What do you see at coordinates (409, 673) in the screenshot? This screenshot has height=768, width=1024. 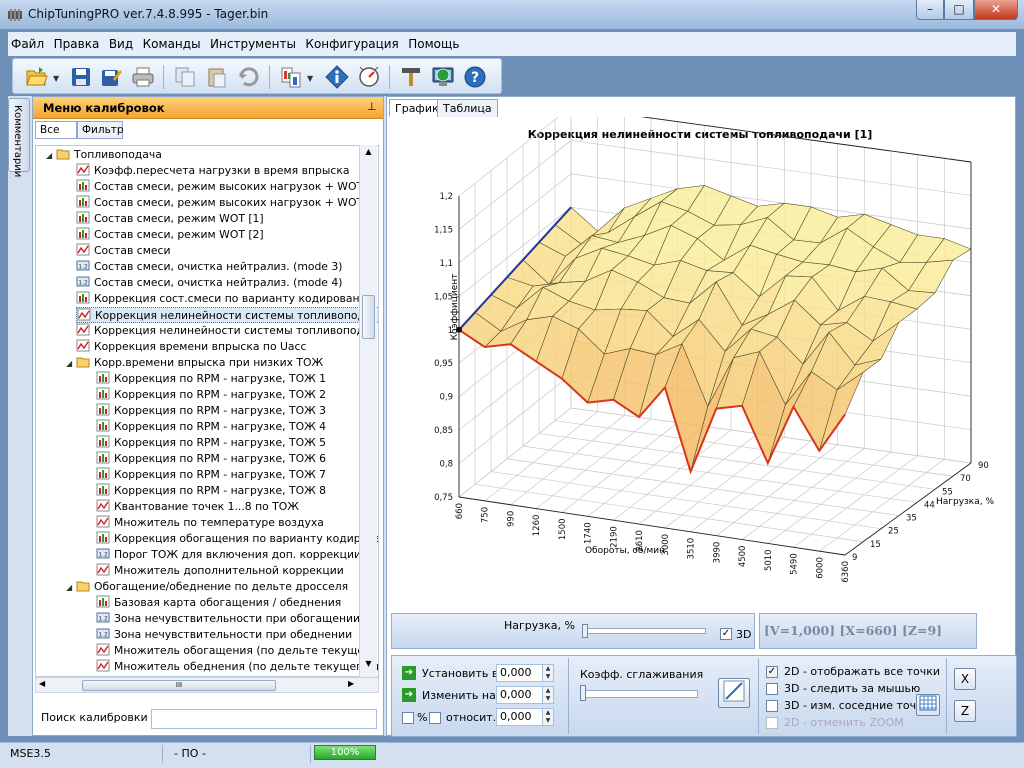 I see `set-to-arrow-icon: ➔` at bounding box center [409, 673].